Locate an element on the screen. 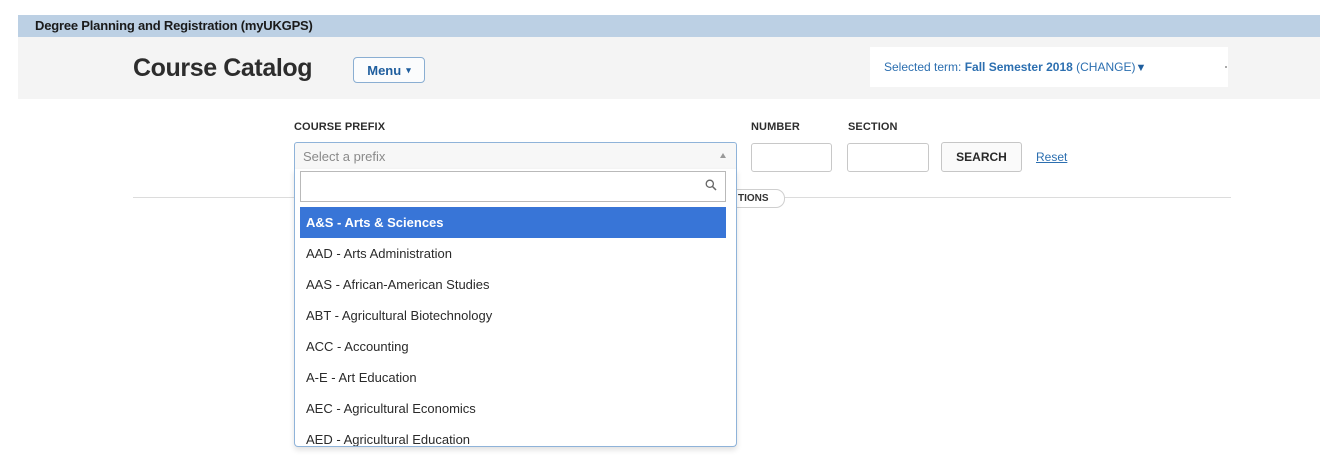 This screenshot has width=1320, height=461. options-button: TIONS is located at coordinates (759, 198).